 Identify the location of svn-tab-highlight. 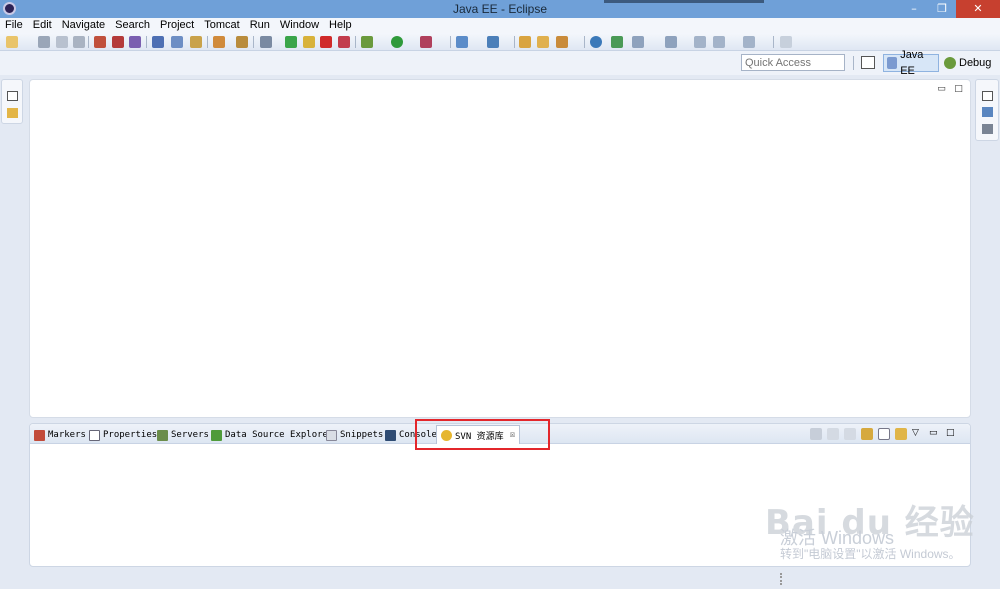
(482, 434).